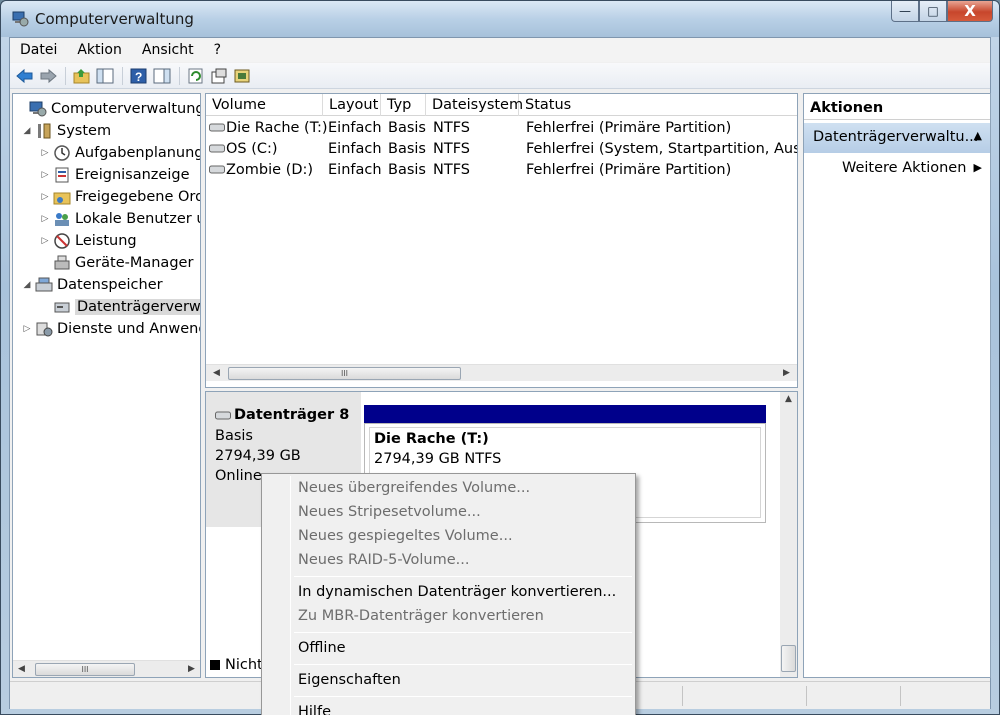  What do you see at coordinates (242, 76) in the screenshot?
I see `disk-settings-button` at bounding box center [242, 76].